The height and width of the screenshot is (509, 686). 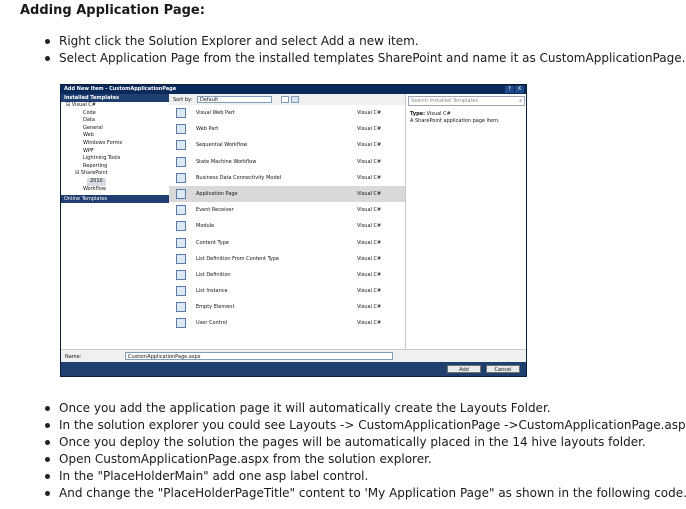 I want to click on template-item: List Definition Visual C#, so click(x=287, y=275).